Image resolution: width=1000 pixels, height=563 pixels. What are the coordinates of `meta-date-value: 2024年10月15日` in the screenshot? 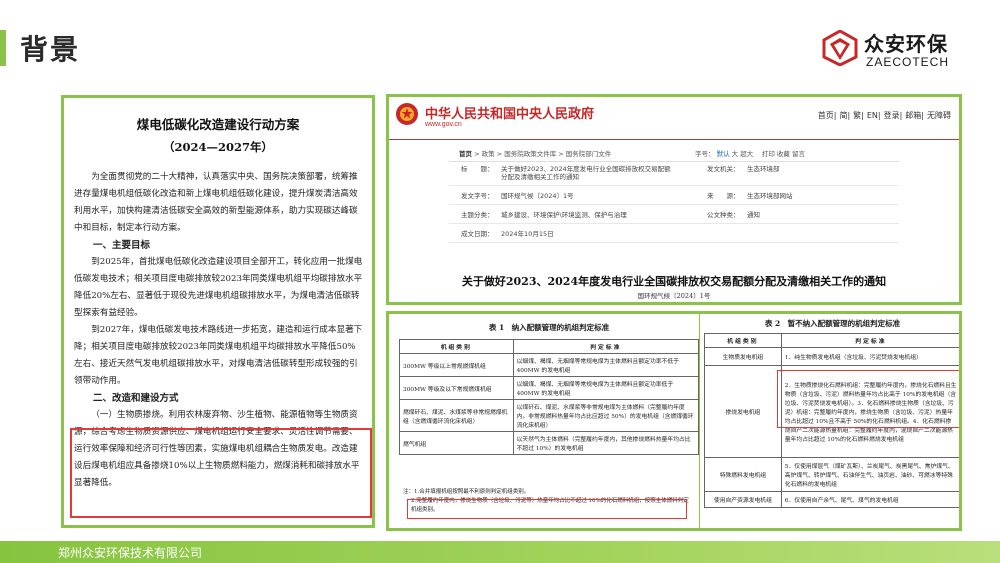 It's located at (527, 234).